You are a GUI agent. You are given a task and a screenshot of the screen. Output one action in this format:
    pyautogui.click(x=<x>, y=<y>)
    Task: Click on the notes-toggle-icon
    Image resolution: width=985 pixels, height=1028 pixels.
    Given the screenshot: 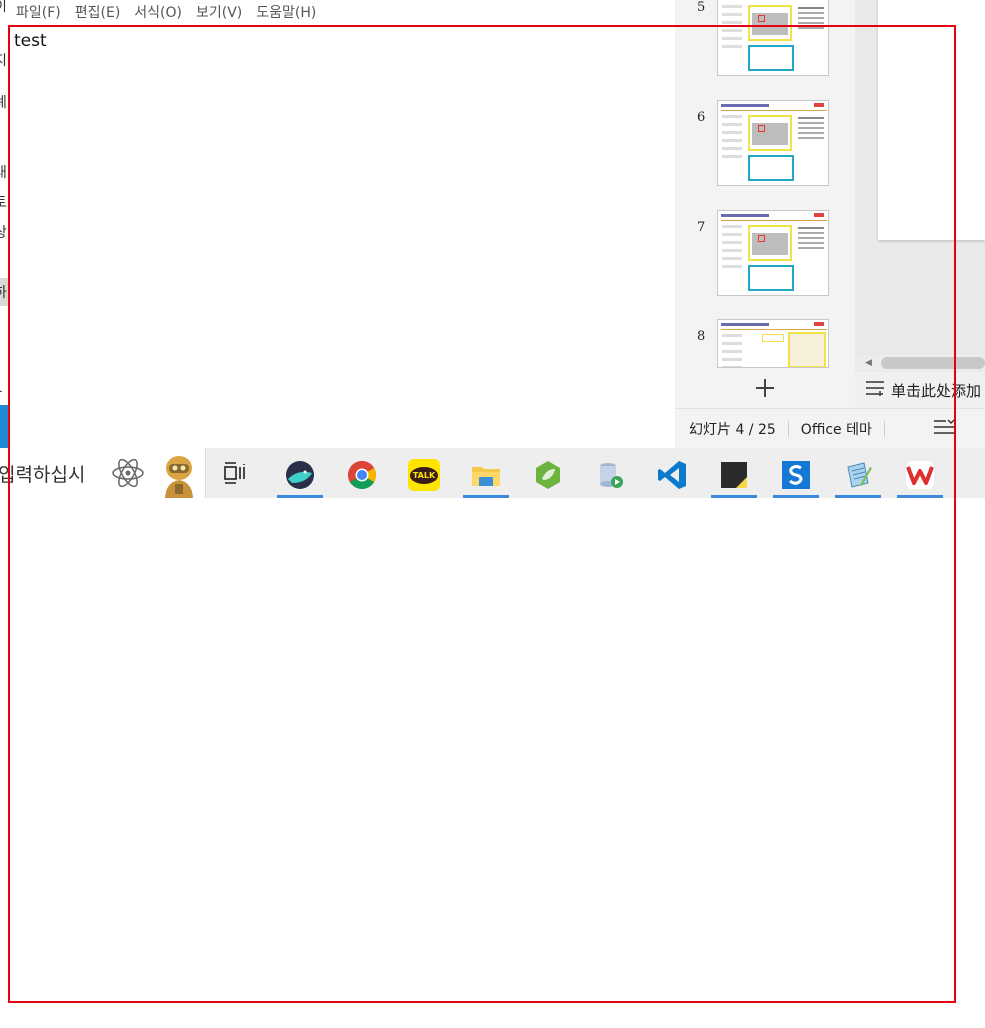 What is the action you would take?
    pyautogui.click(x=944, y=429)
    